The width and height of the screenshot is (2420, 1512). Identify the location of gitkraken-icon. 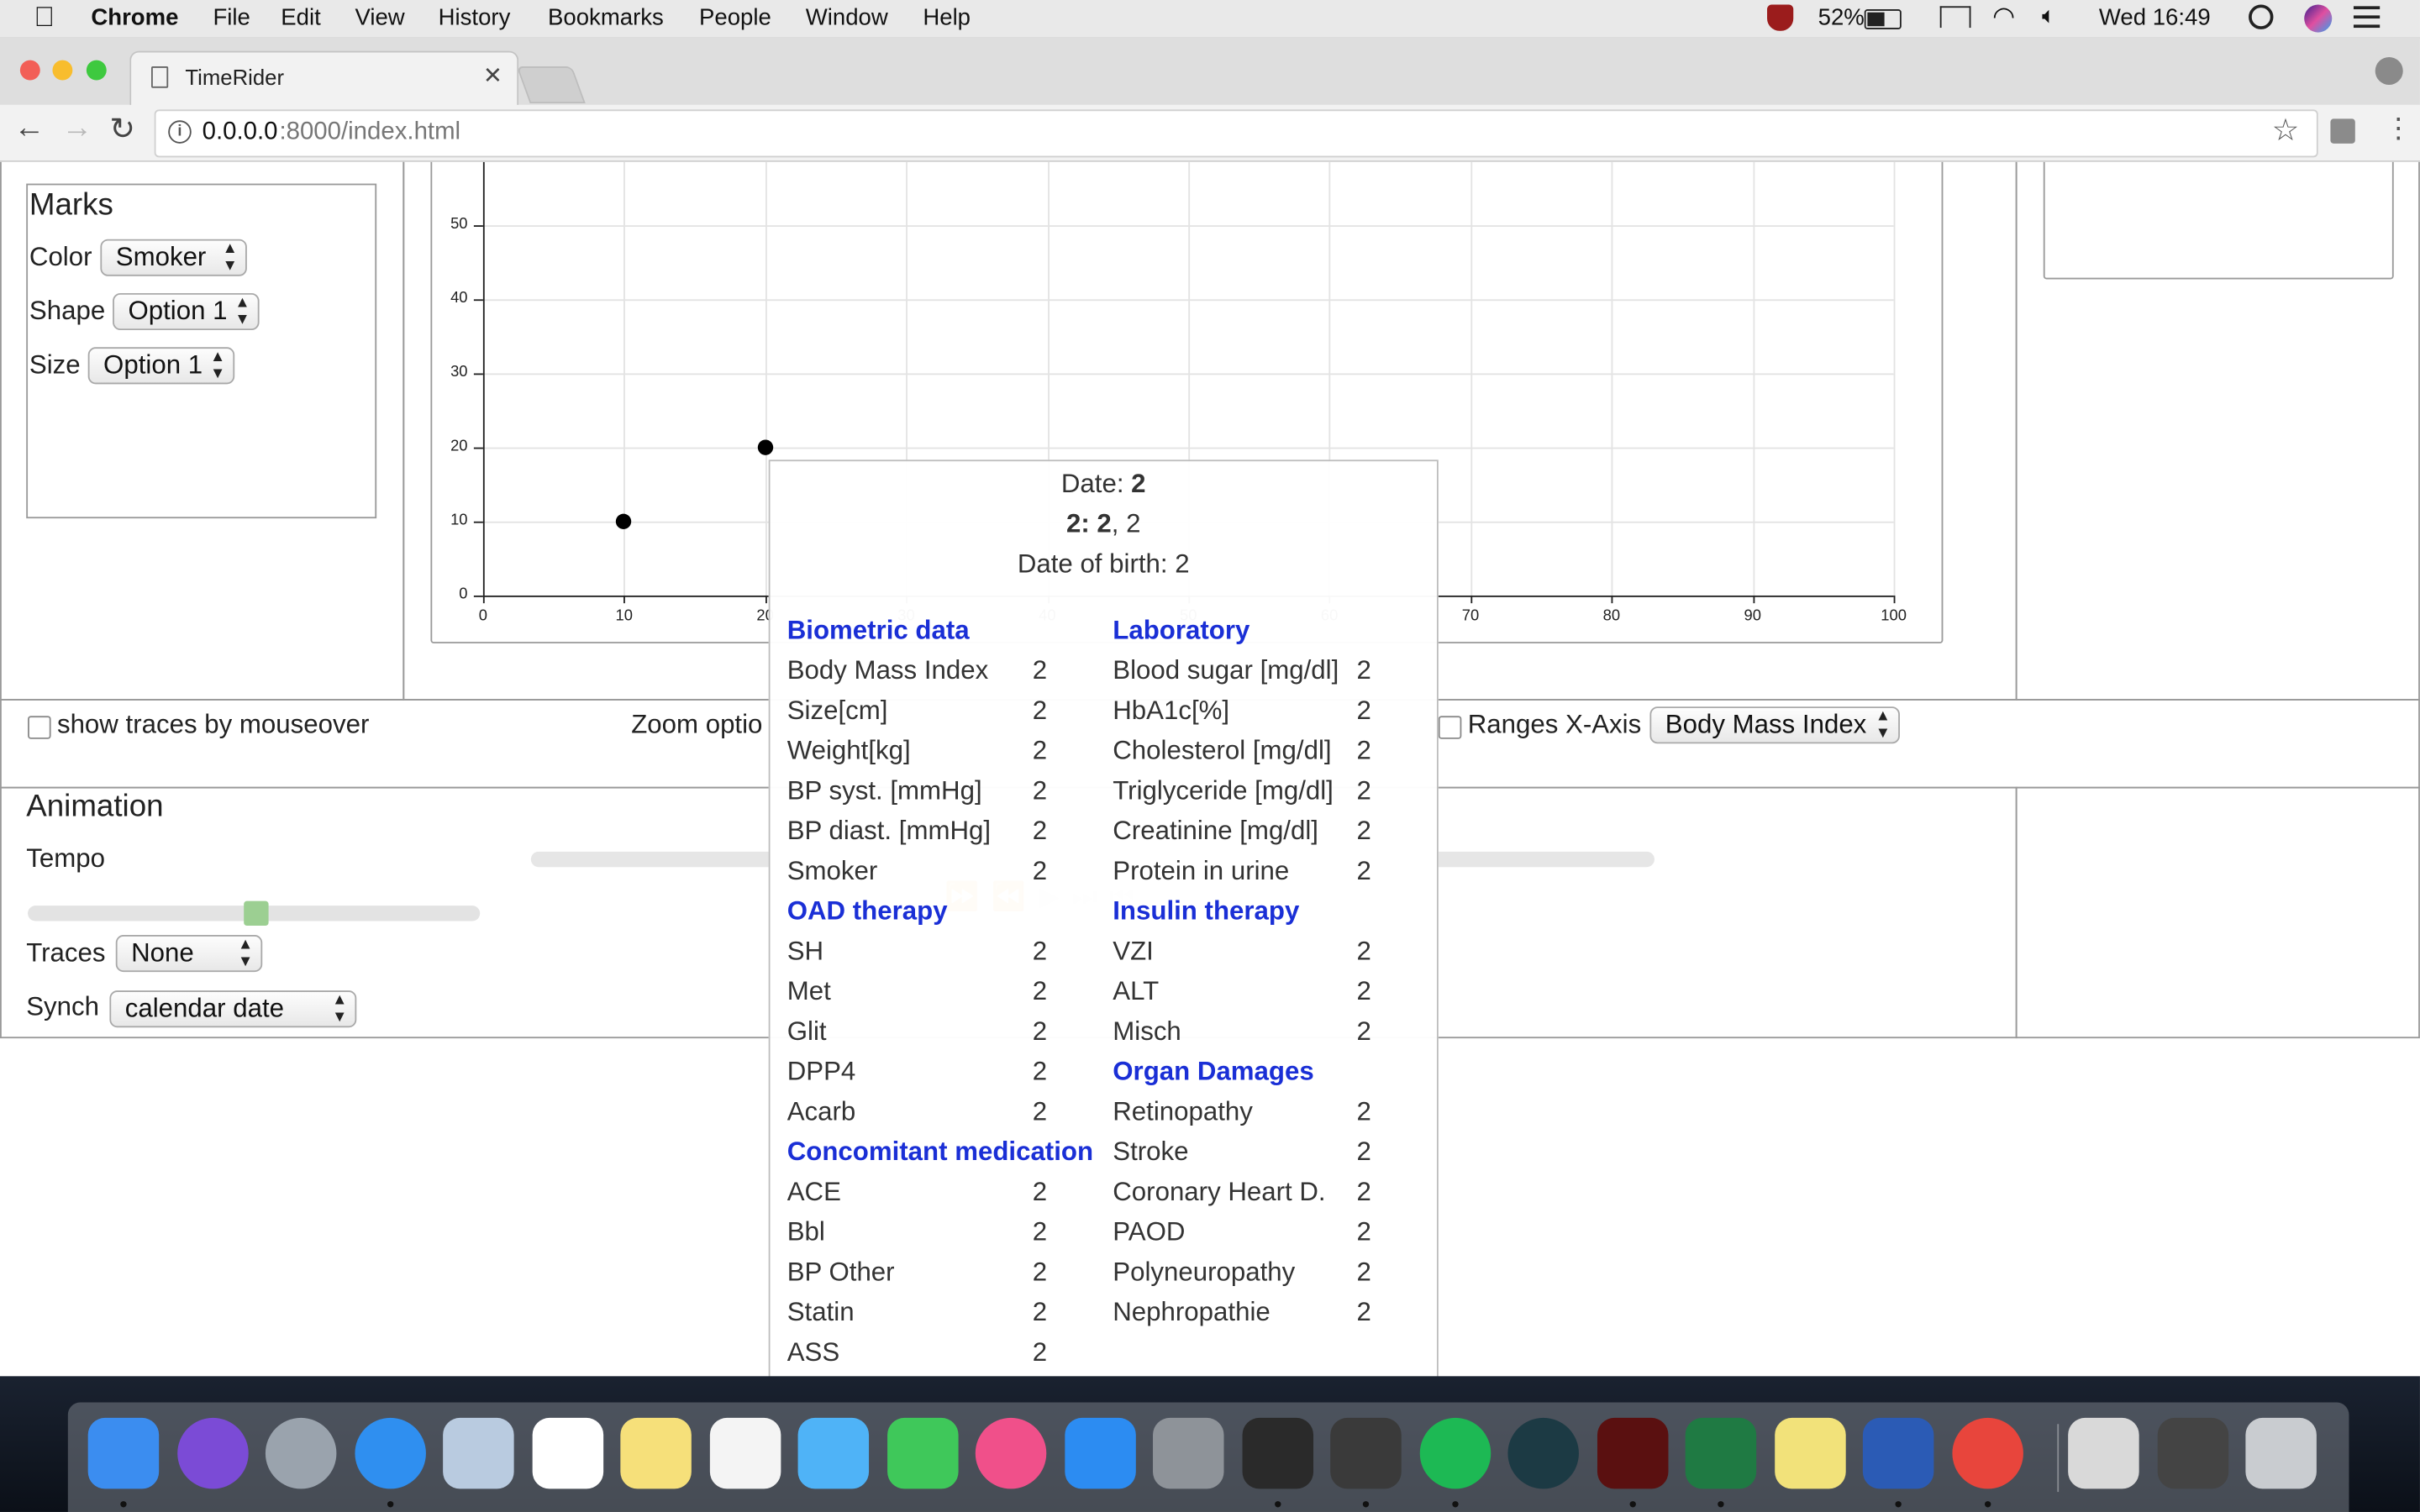
(1543, 1453).